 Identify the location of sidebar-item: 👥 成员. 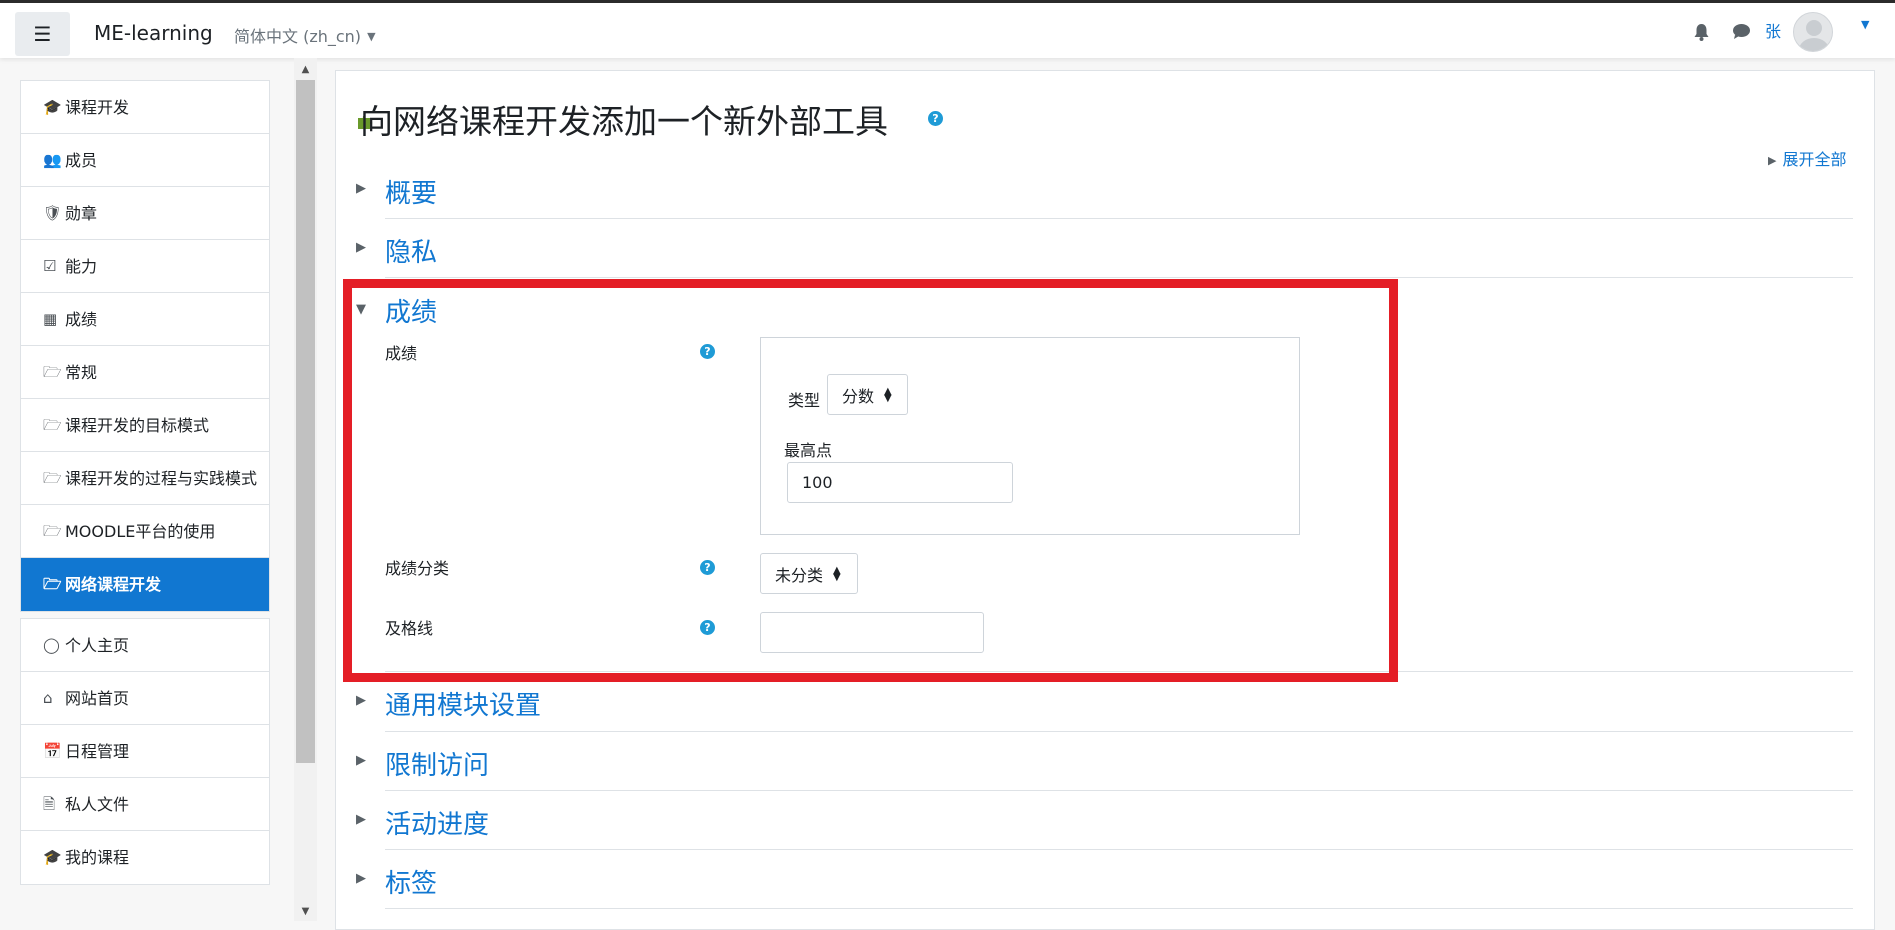
(145, 160).